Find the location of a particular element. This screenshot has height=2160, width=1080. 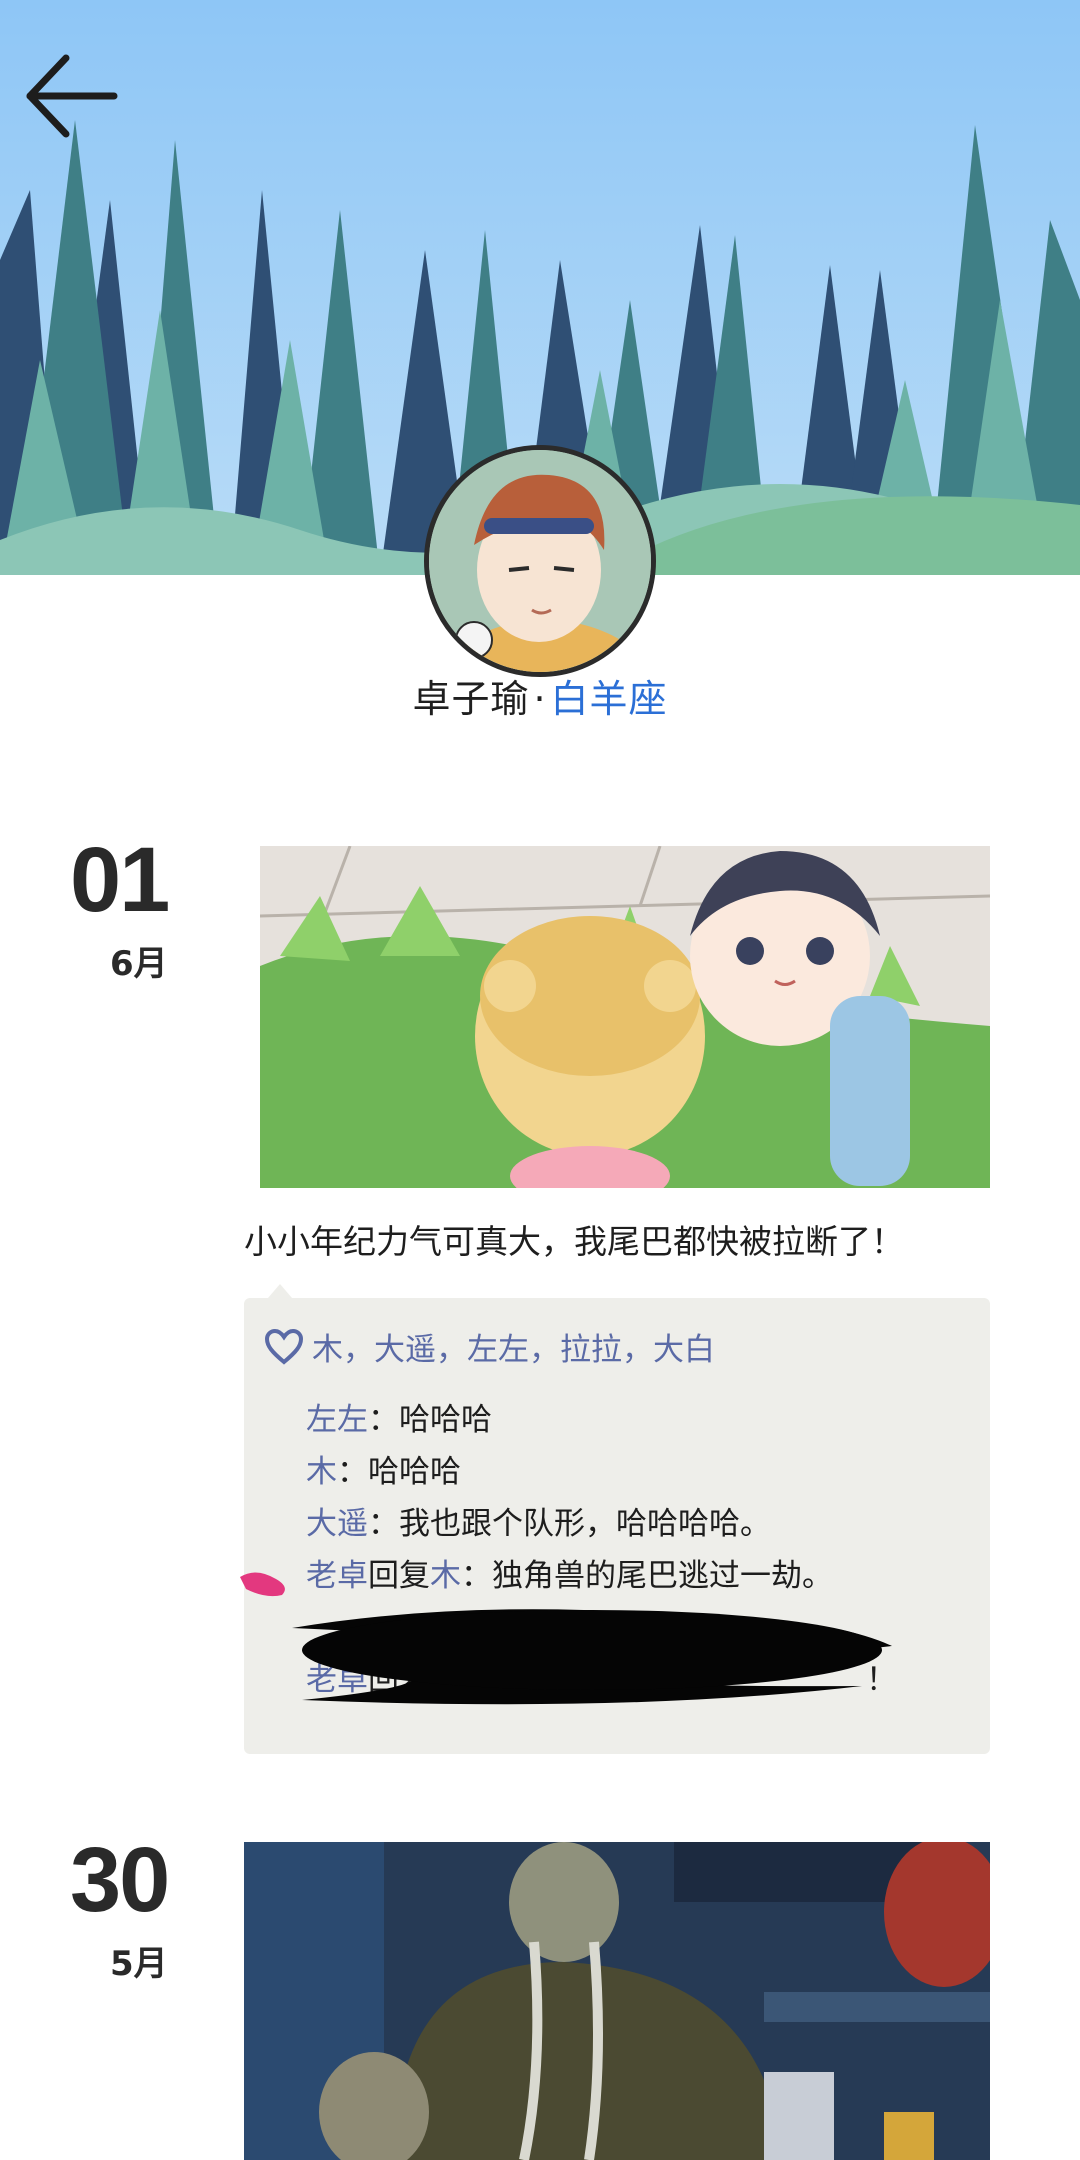

likes-row: 木，大遥，左左，拉拉，大白 is located at coordinates (489, 1346).